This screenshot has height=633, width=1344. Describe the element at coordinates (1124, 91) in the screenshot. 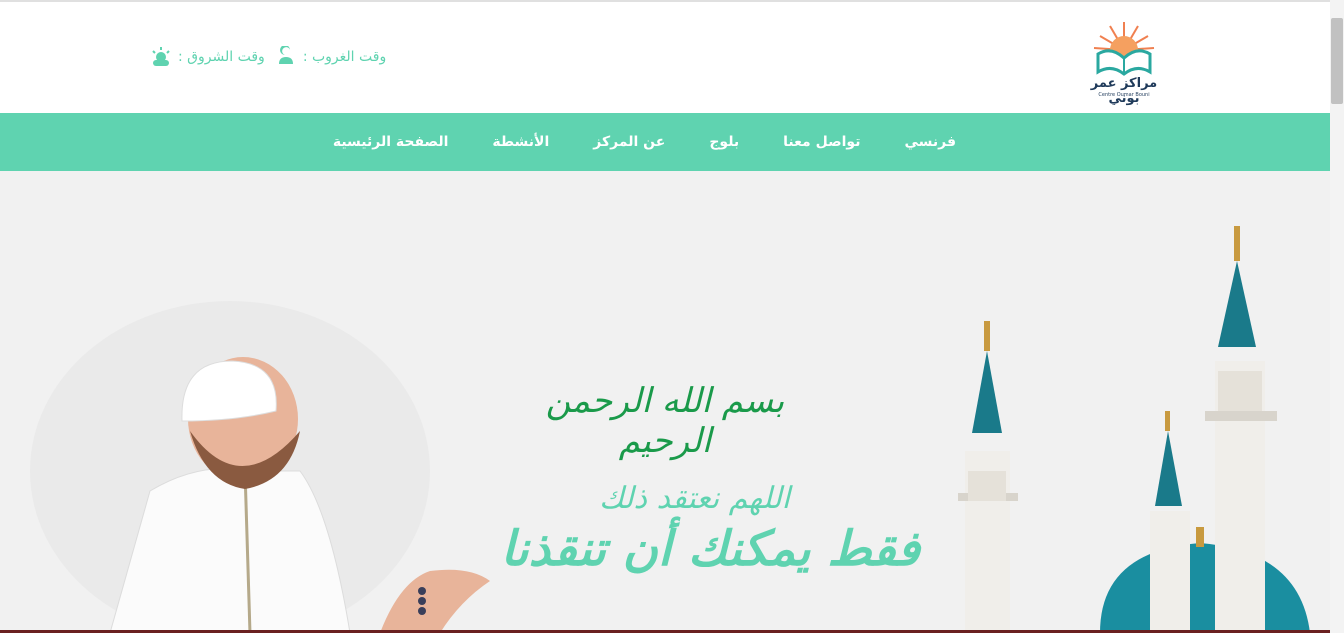

I see `logo-arabic-text: مراكز عمر بوني` at that location.